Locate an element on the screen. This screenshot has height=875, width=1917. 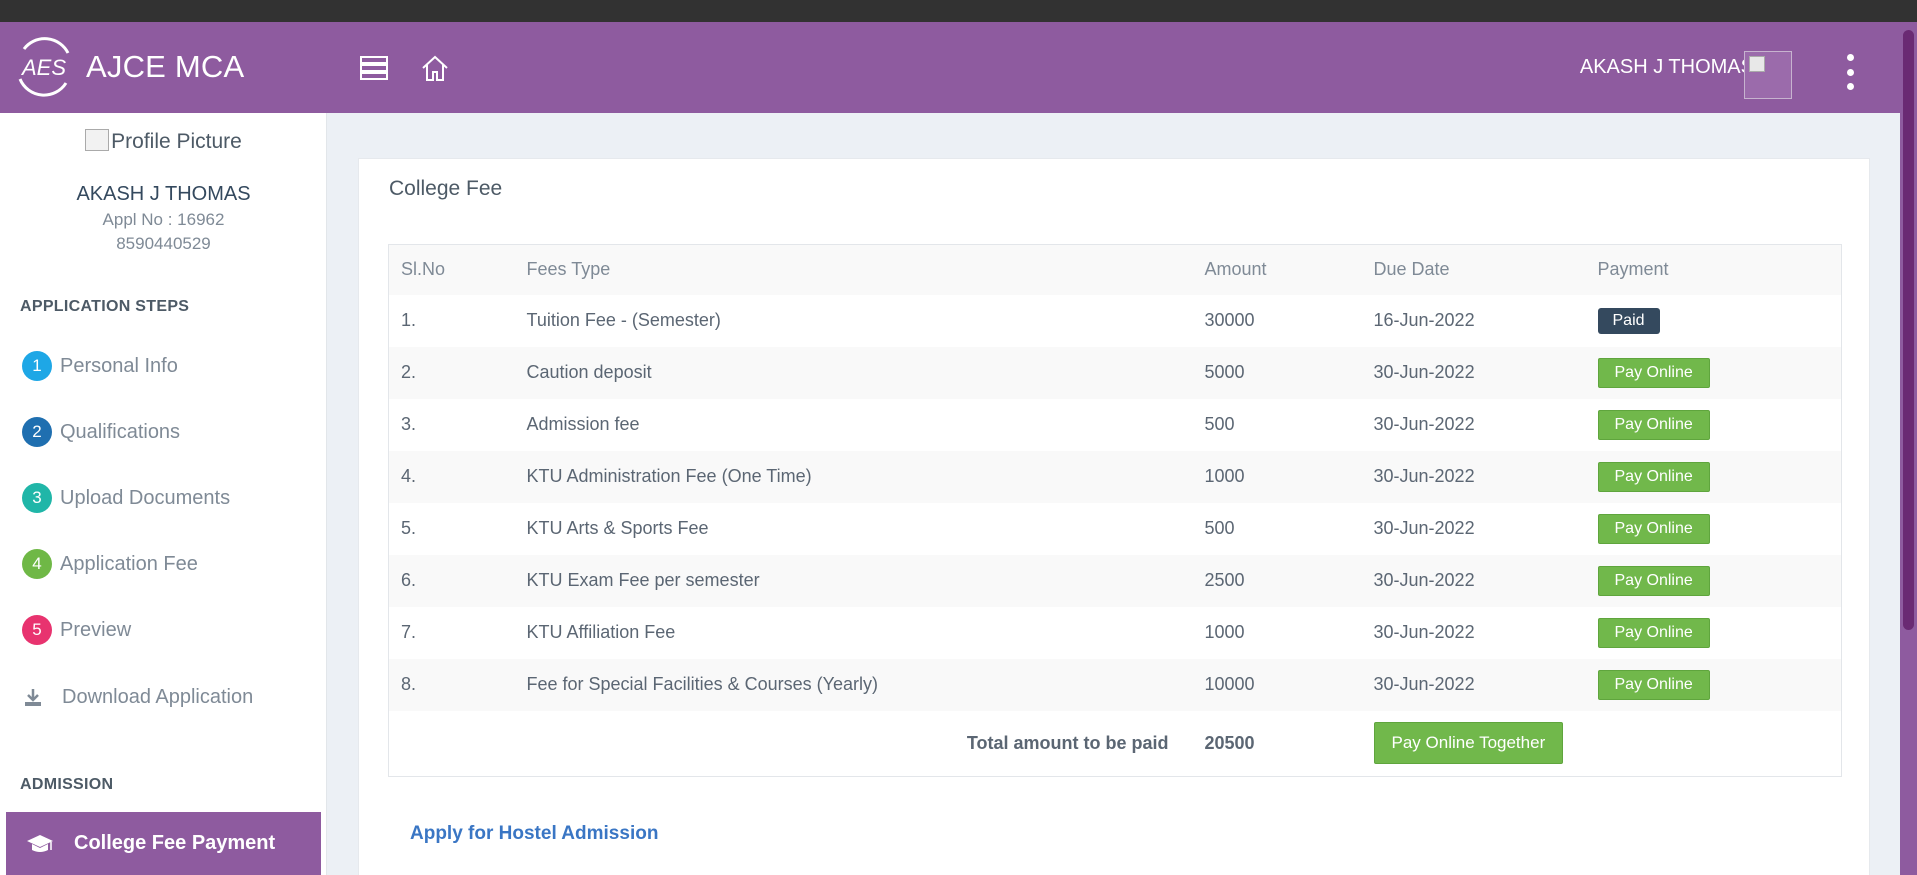
menu-toggle-icon is located at coordinates (374, 68).